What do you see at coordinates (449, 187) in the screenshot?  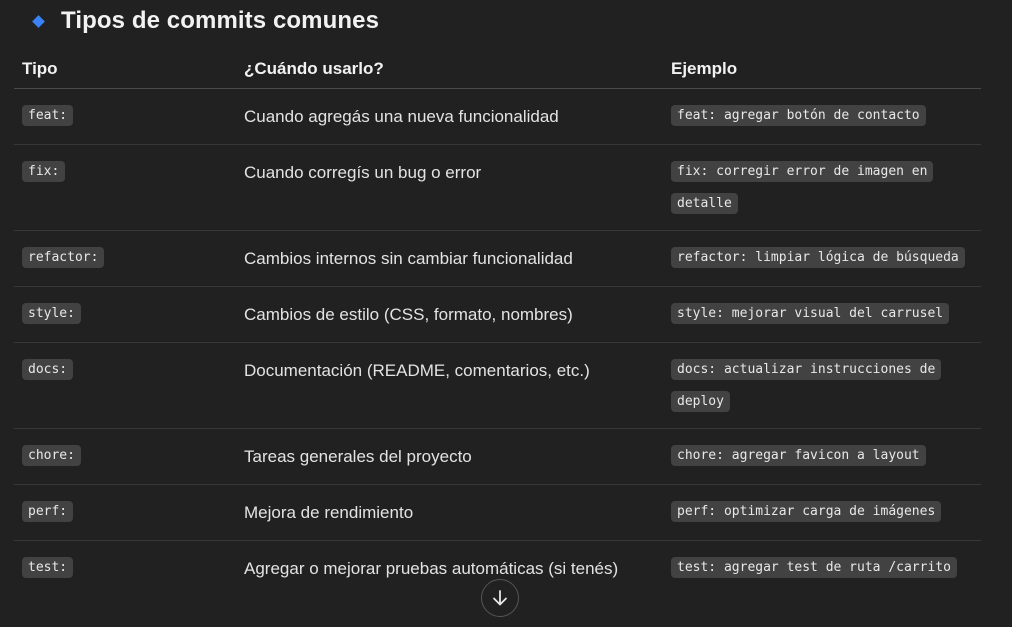 I see `when-cell: Cuando corregís un bug o error` at bounding box center [449, 187].